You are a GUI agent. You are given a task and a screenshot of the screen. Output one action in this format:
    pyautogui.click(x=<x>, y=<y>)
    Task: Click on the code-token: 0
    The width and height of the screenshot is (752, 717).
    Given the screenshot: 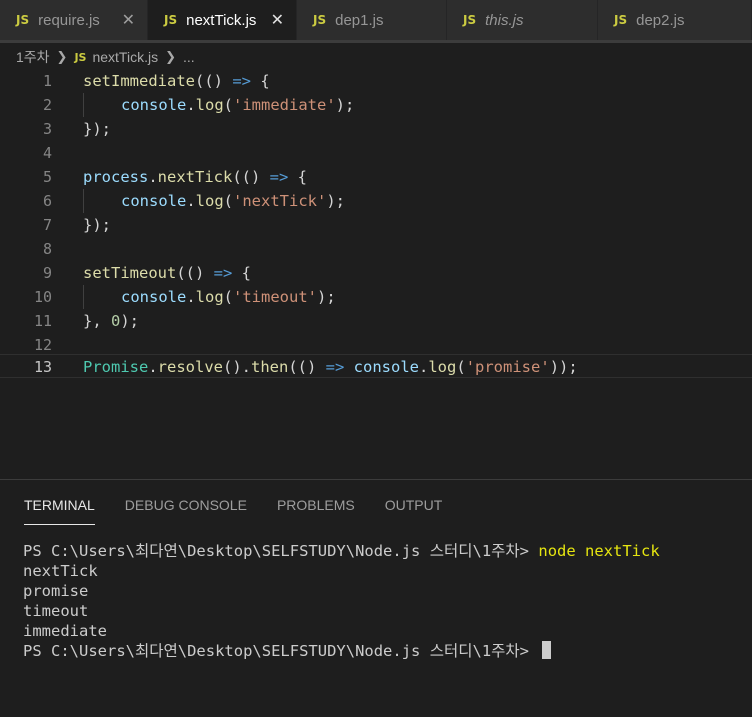 What is the action you would take?
    pyautogui.click(x=116, y=321)
    